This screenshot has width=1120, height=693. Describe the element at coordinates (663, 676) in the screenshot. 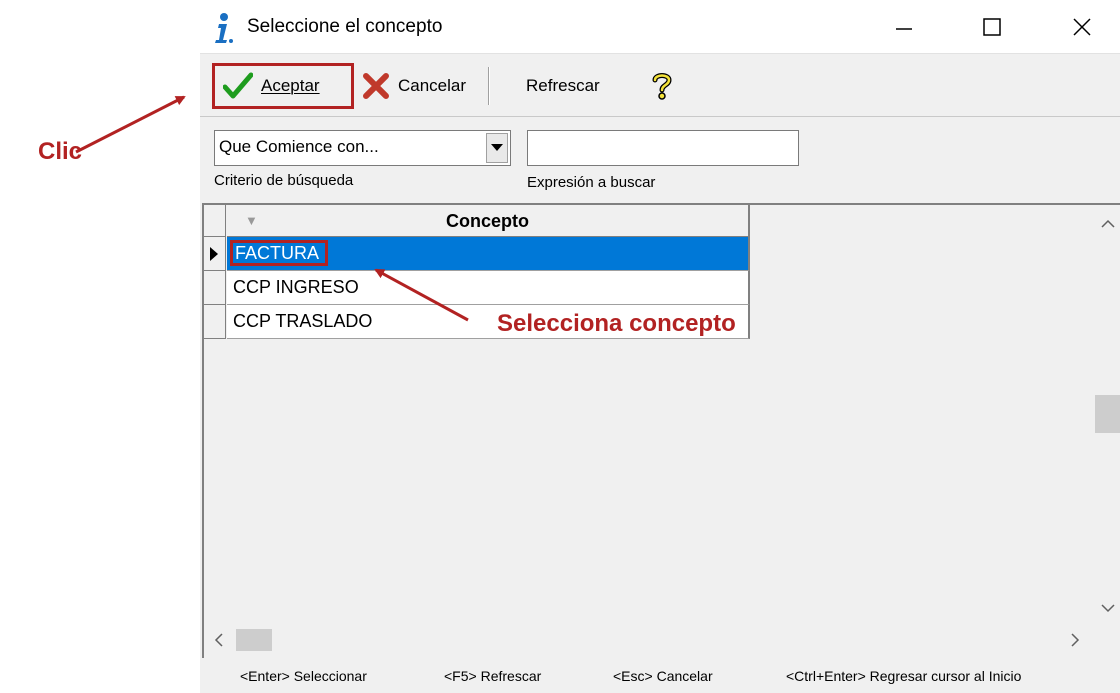

I see `status-hint-esc: <Esc> Cancelar` at that location.